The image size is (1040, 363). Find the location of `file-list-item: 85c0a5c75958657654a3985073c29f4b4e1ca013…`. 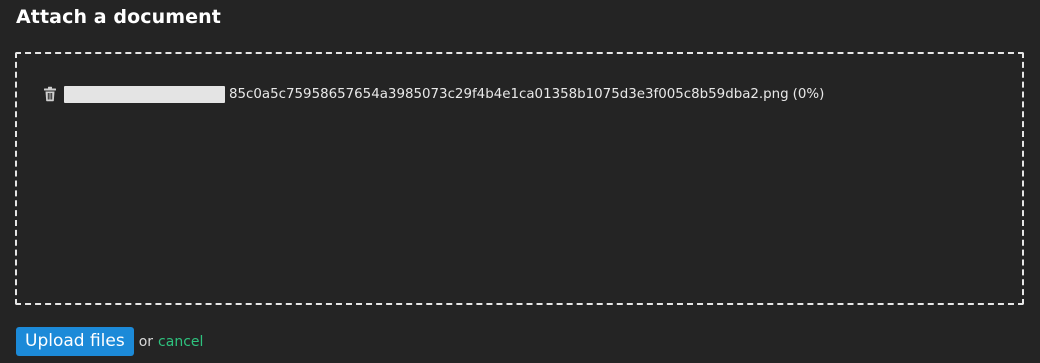

file-list-item: 85c0a5c75958657654a3985073c29f4b4e1ca013… is located at coordinates (433, 94).